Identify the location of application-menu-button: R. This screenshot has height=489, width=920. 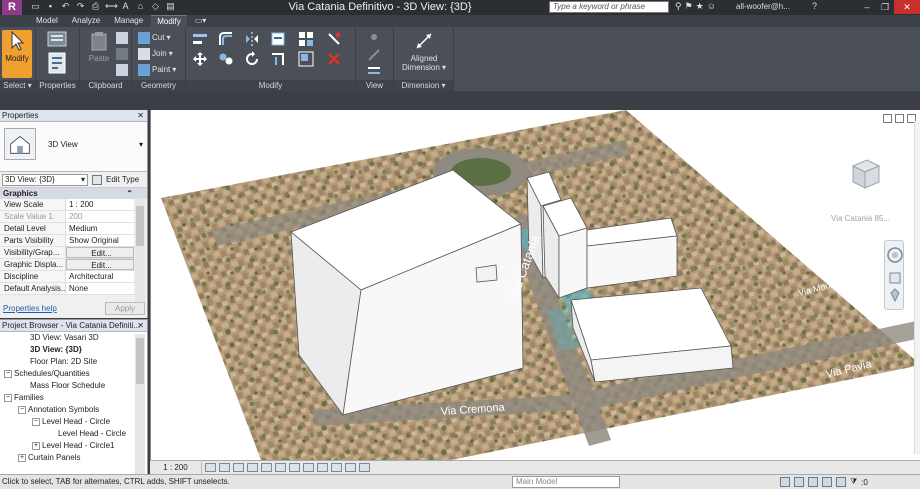
(12, 7).